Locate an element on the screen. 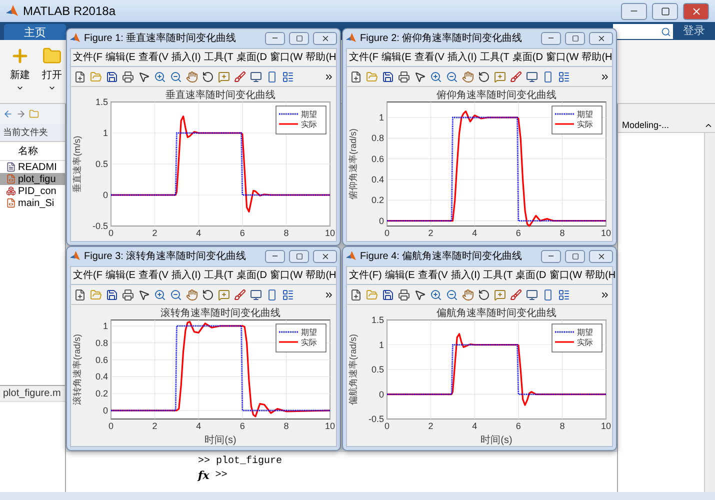 Image resolution: width=715 pixels, height=500 pixels. open-button: 打开 is located at coordinates (52, 71).